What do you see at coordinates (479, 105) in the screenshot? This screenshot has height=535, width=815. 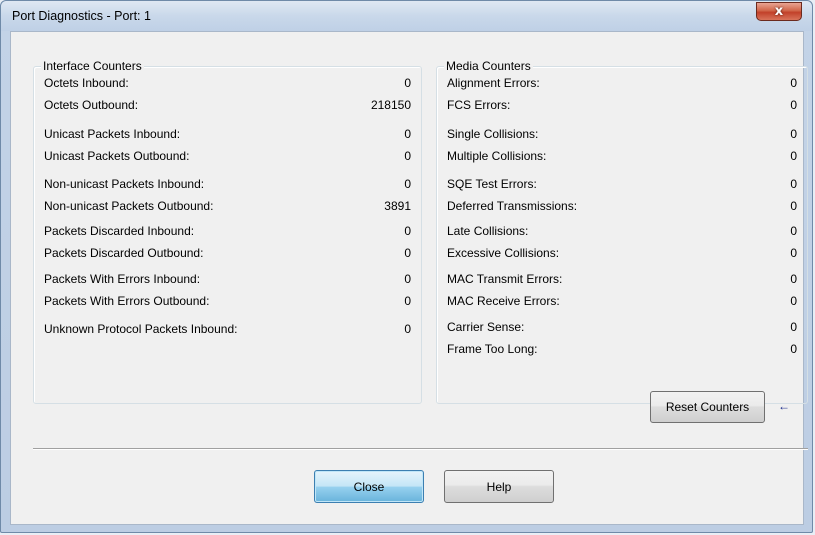 I see `counter-label: FCS Errors:` at bounding box center [479, 105].